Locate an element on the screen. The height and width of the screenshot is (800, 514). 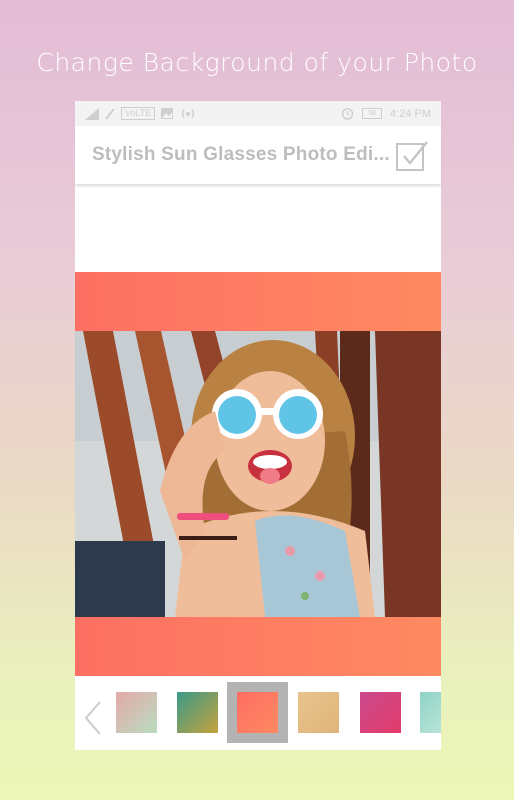
swatch-rose-sage is located at coordinates (136, 712).